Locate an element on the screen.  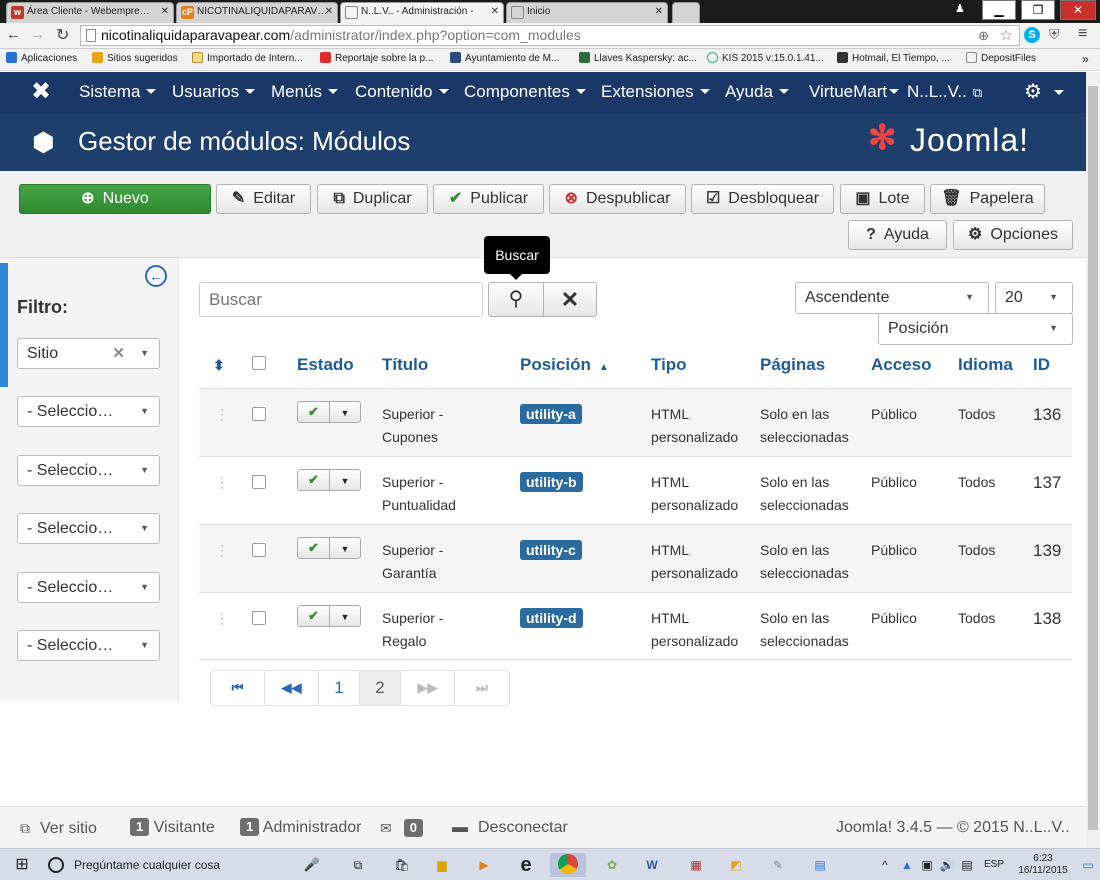
chrome-icon is located at coordinates (568, 865).